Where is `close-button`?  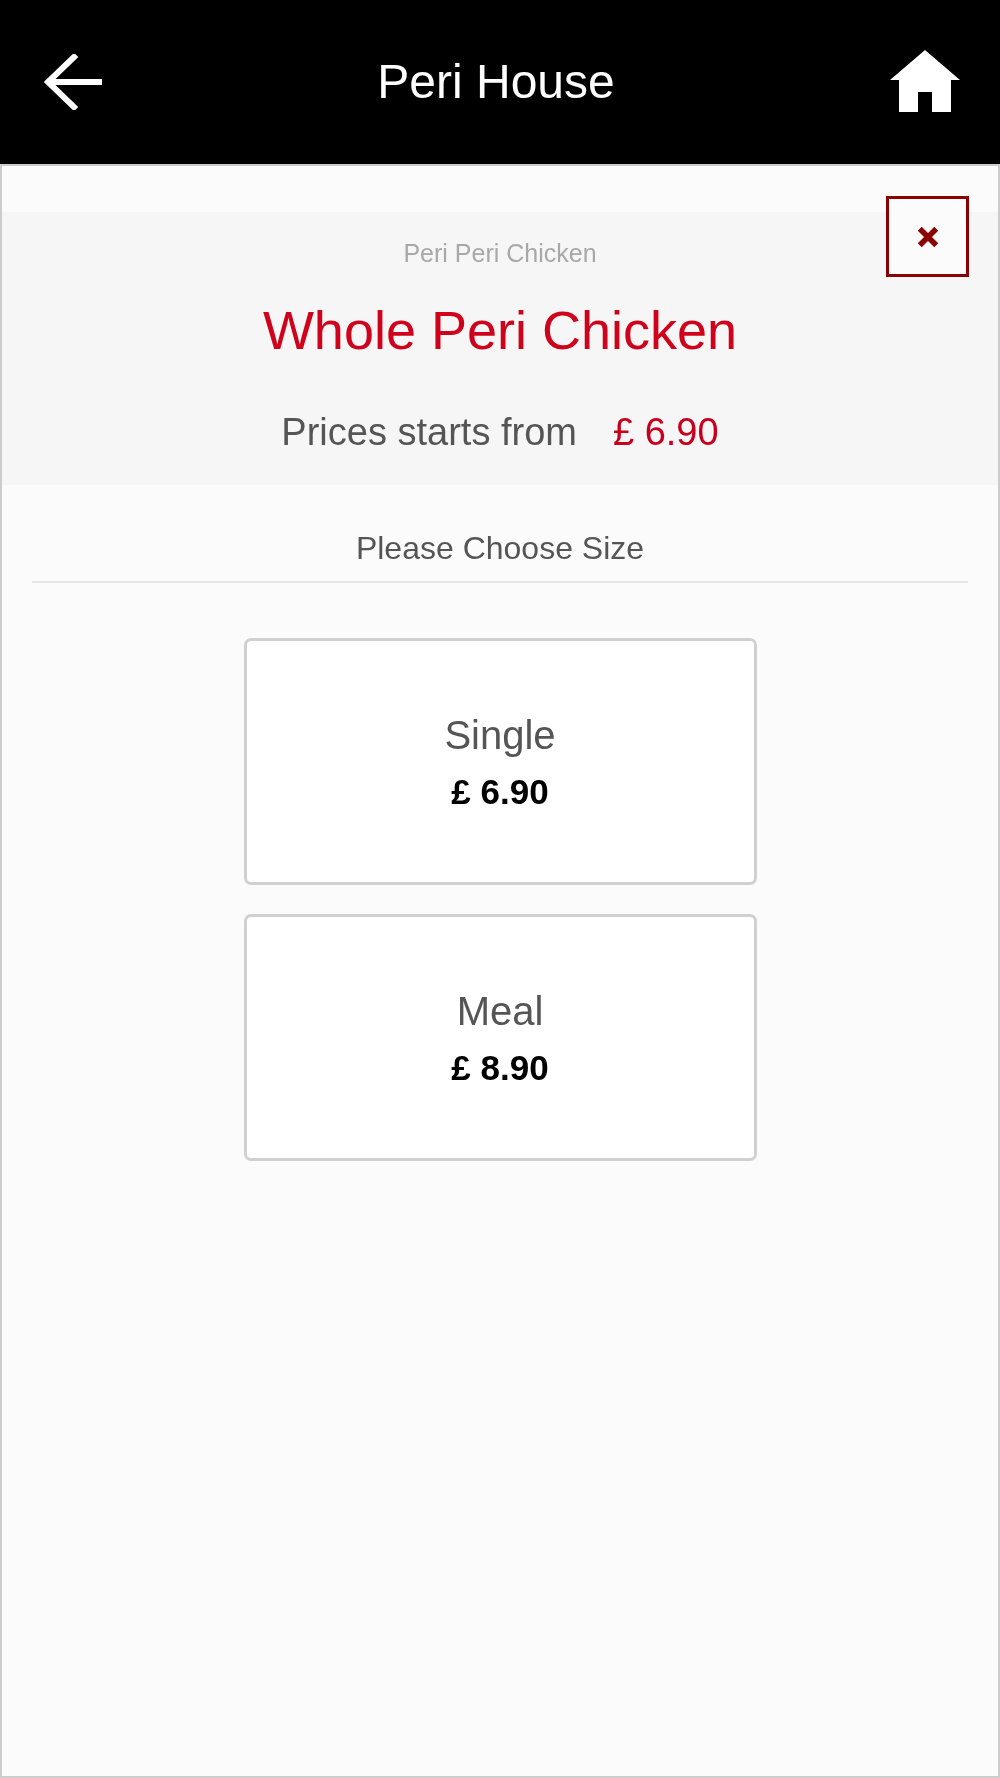
close-button is located at coordinates (927, 236).